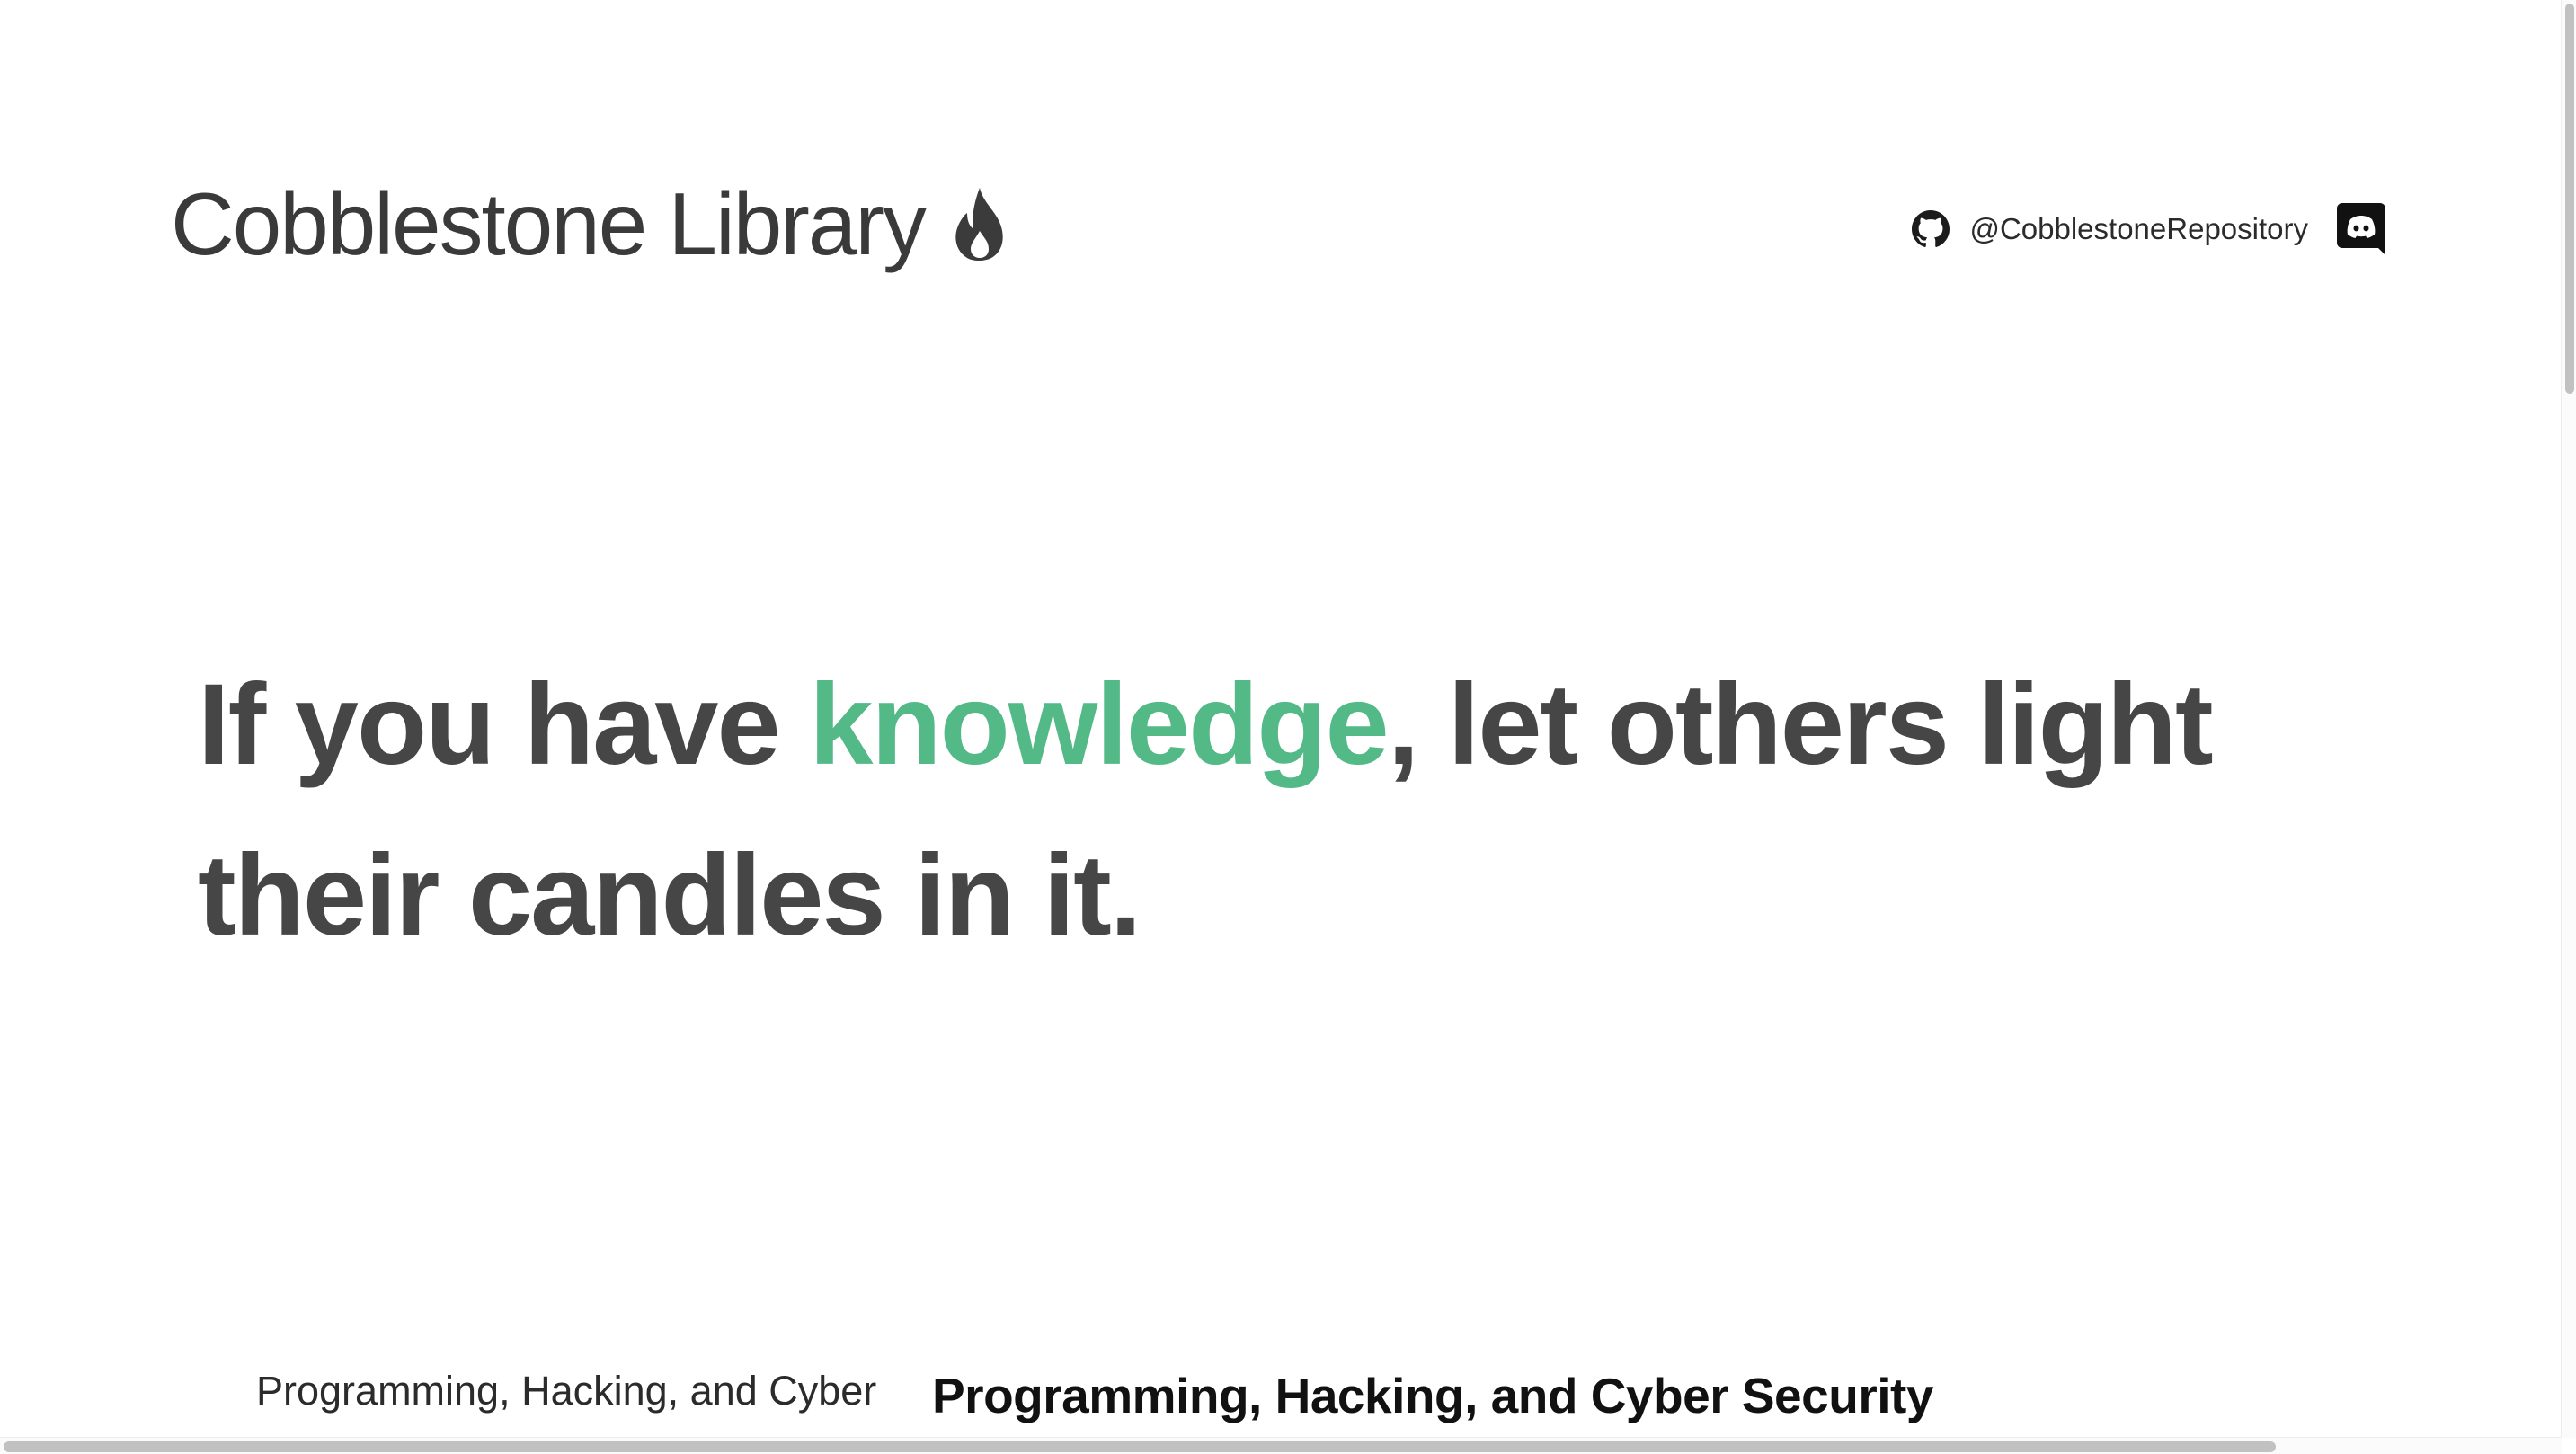 The image size is (2576, 1454). I want to click on site-title-text: Cobblestone Library, so click(549, 224).